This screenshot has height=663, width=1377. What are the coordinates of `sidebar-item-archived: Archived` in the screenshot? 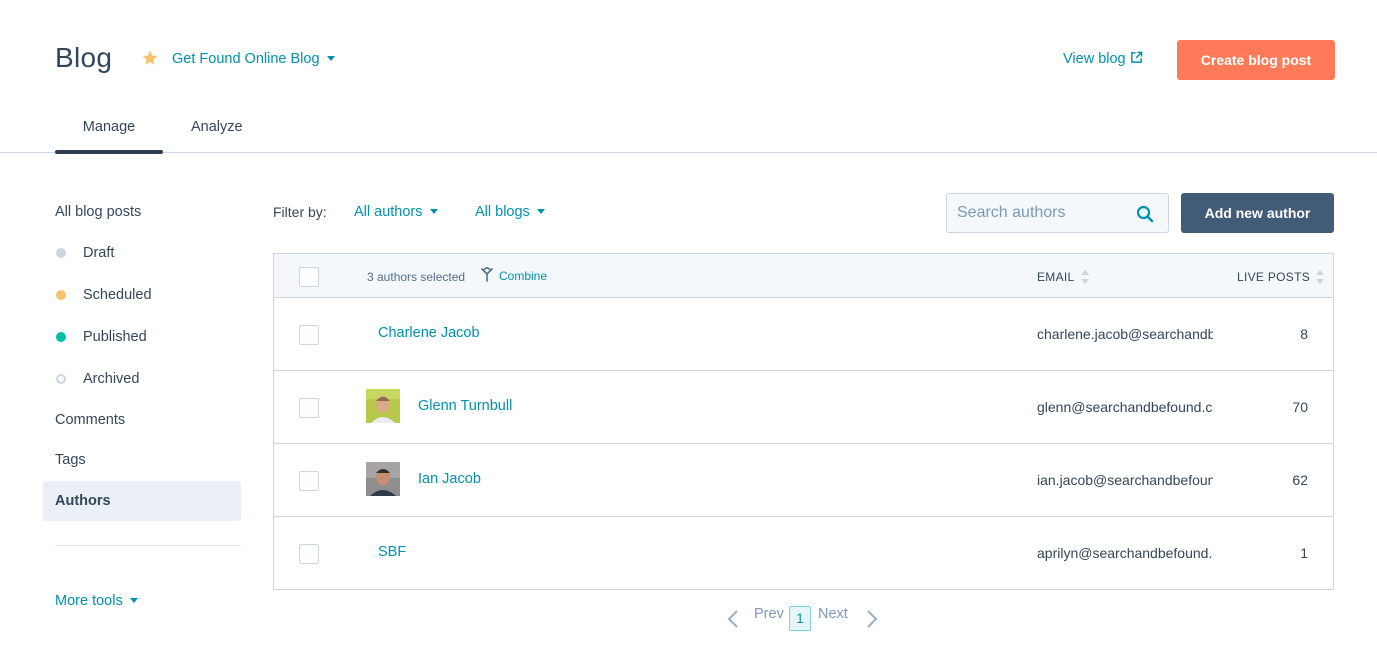 It's located at (142, 379).